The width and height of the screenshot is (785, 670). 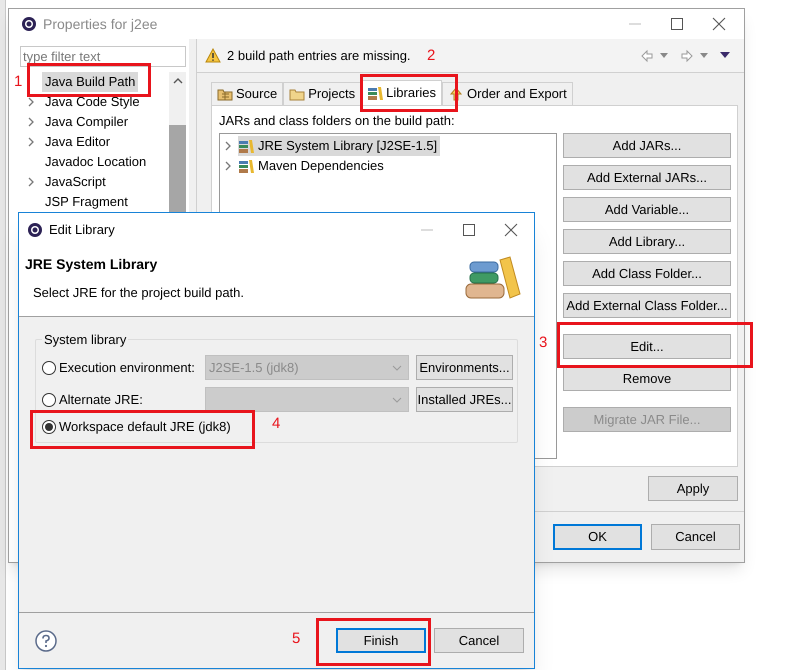 What do you see at coordinates (139, 293) in the screenshot?
I see `dialog-description: Select JRE for the project build path.` at bounding box center [139, 293].